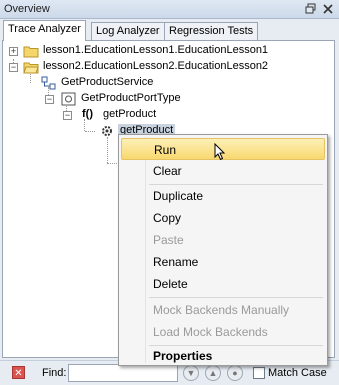  Describe the element at coordinates (130, 114) in the screenshot. I see `tree-node-label: getProduct` at that location.